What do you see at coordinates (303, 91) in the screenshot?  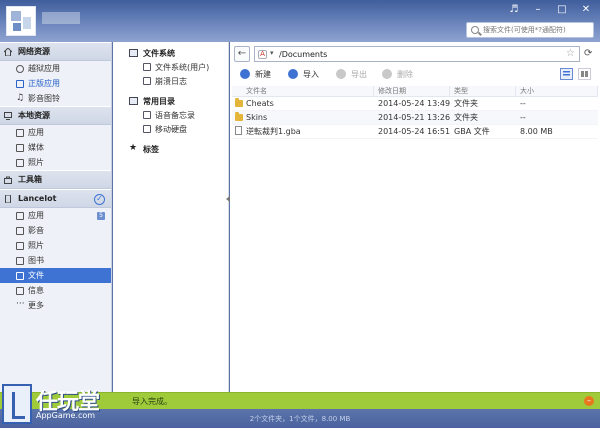 I see `column-header-name: 文件名` at bounding box center [303, 91].